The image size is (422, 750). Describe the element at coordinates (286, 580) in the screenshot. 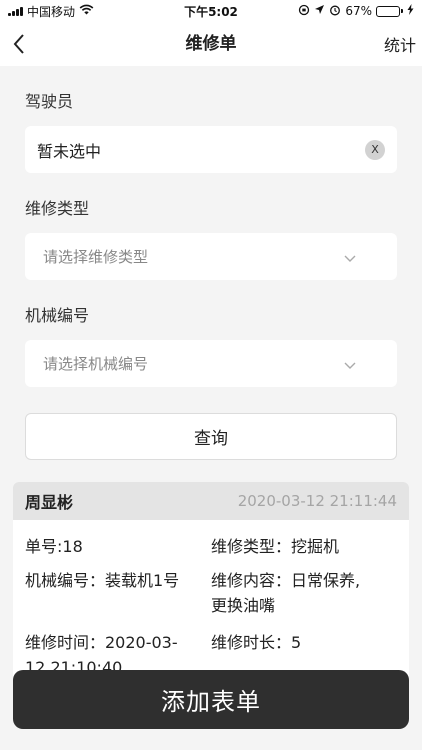

I see `repair-content-line1: 维修内容：日常保养,` at that location.